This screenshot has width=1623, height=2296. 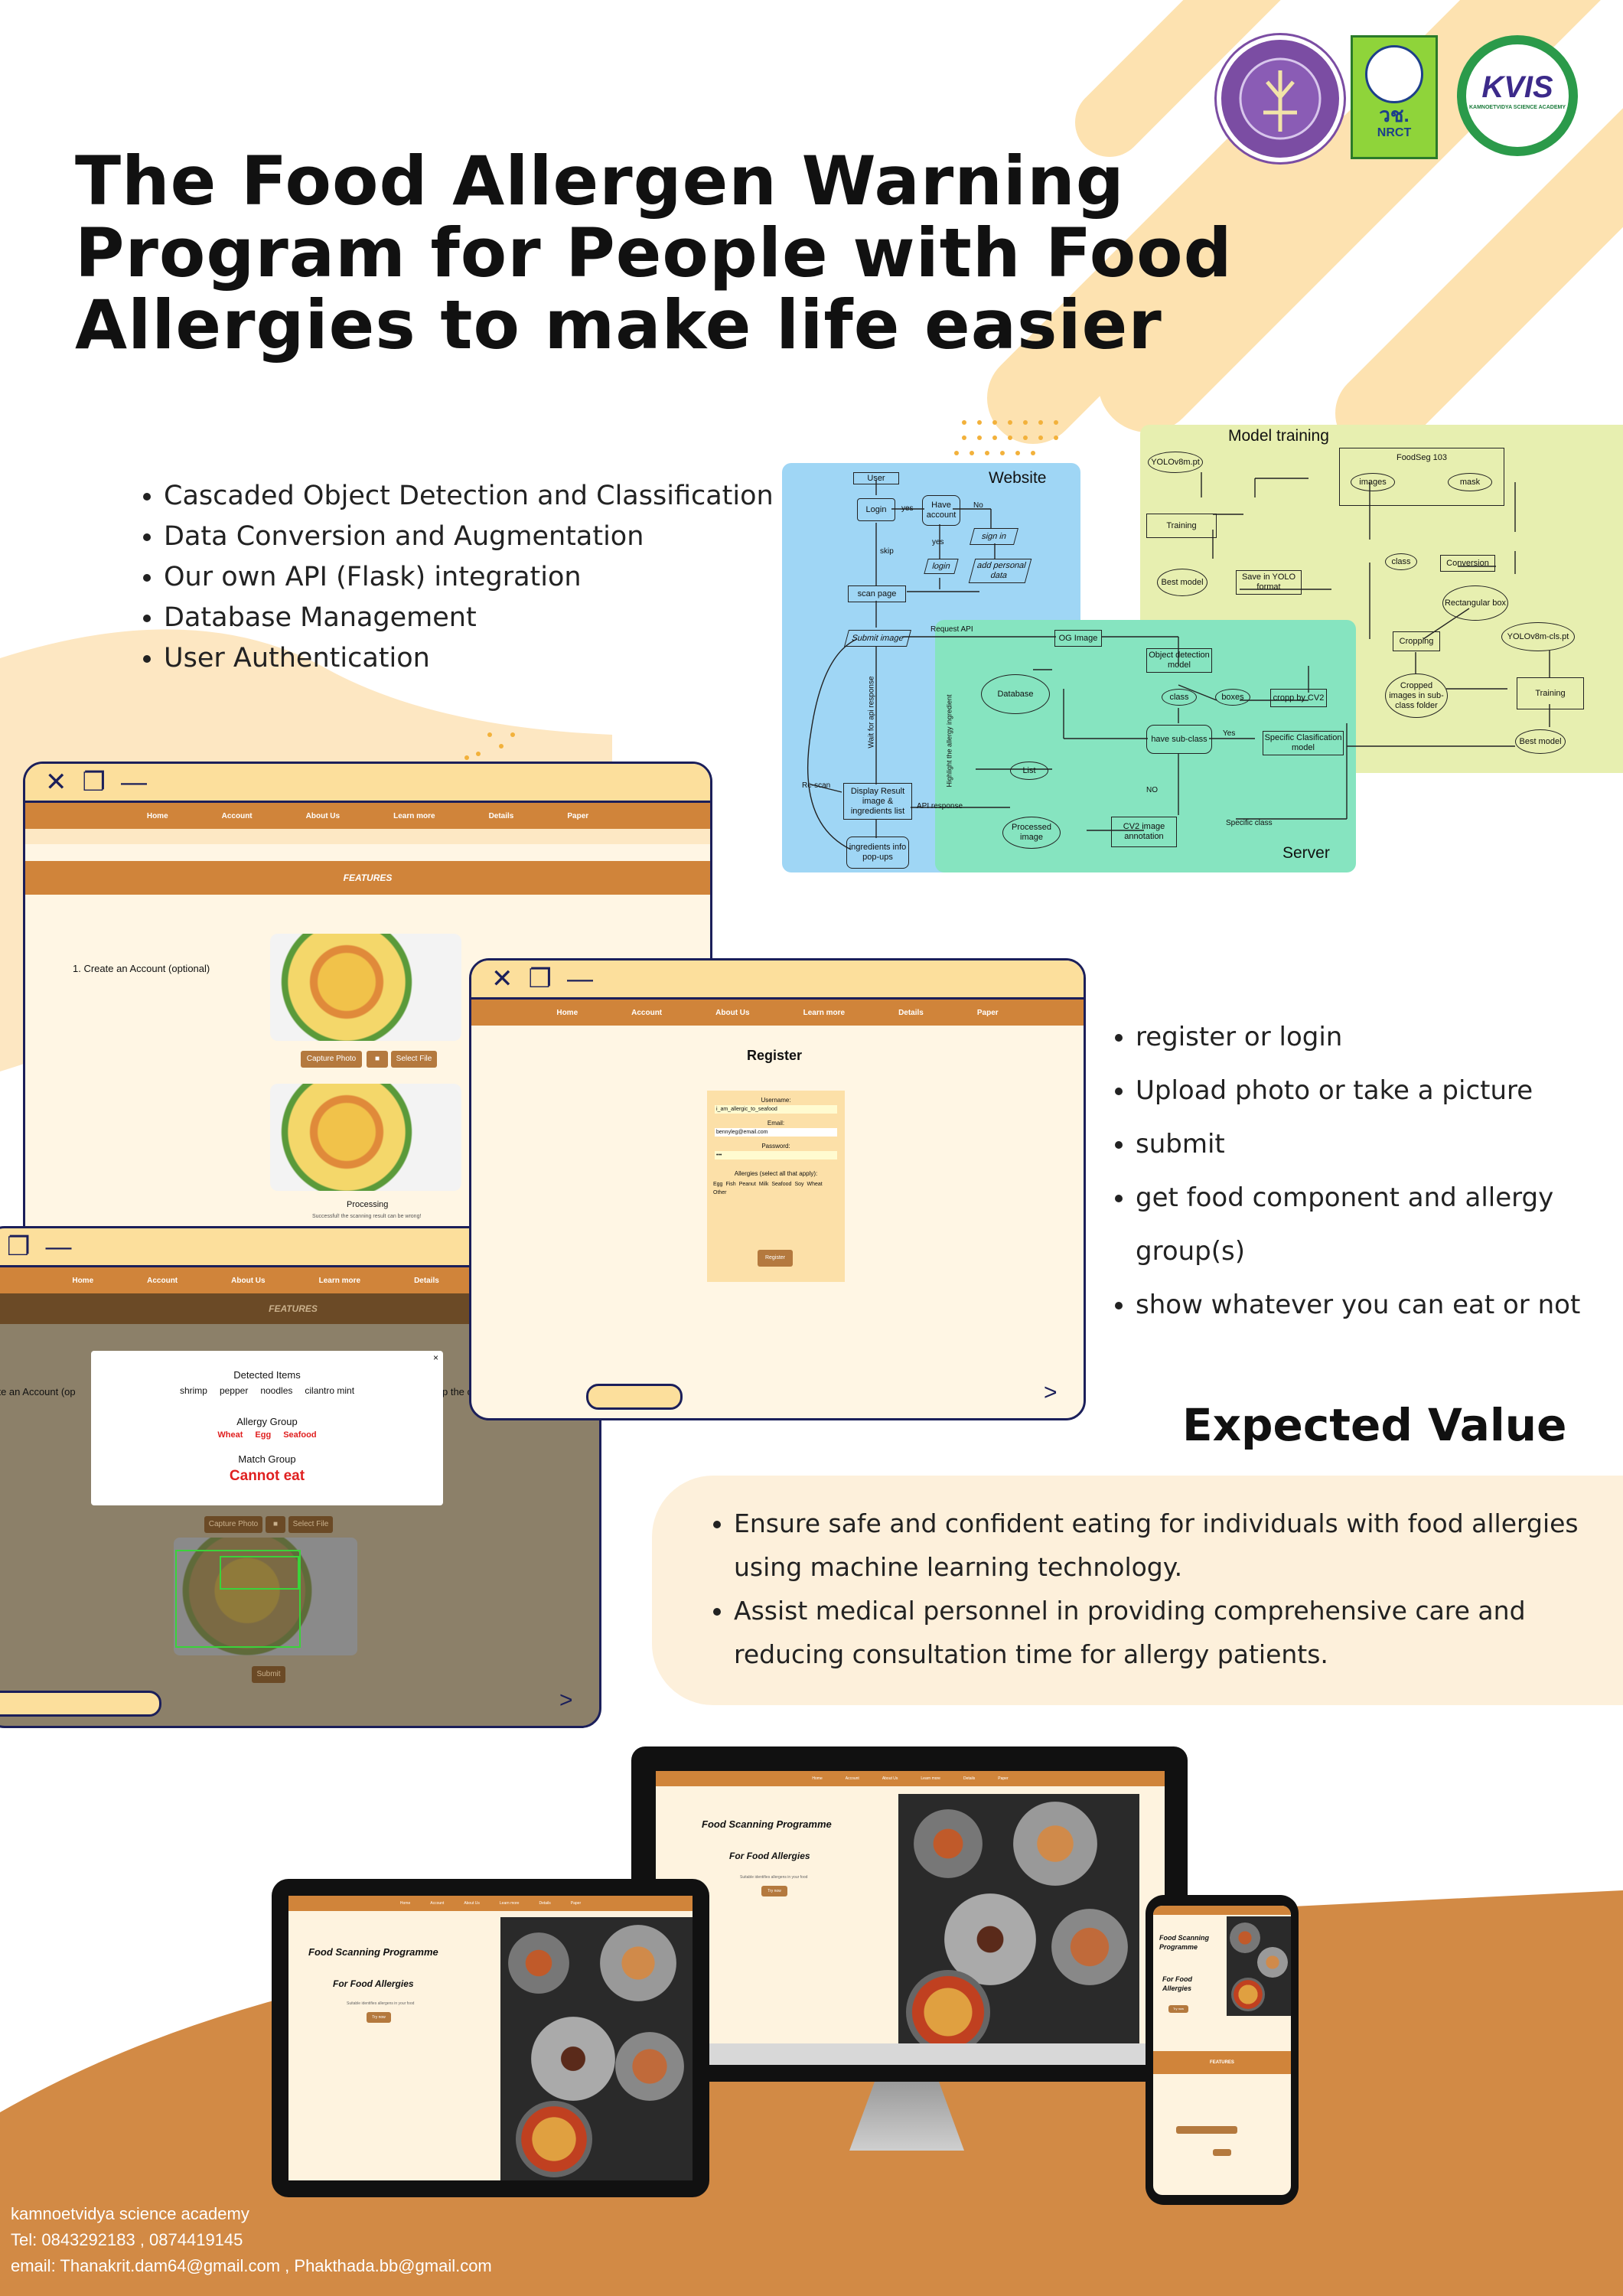 What do you see at coordinates (776, 1155) in the screenshot?
I see `password-field: •••` at bounding box center [776, 1155].